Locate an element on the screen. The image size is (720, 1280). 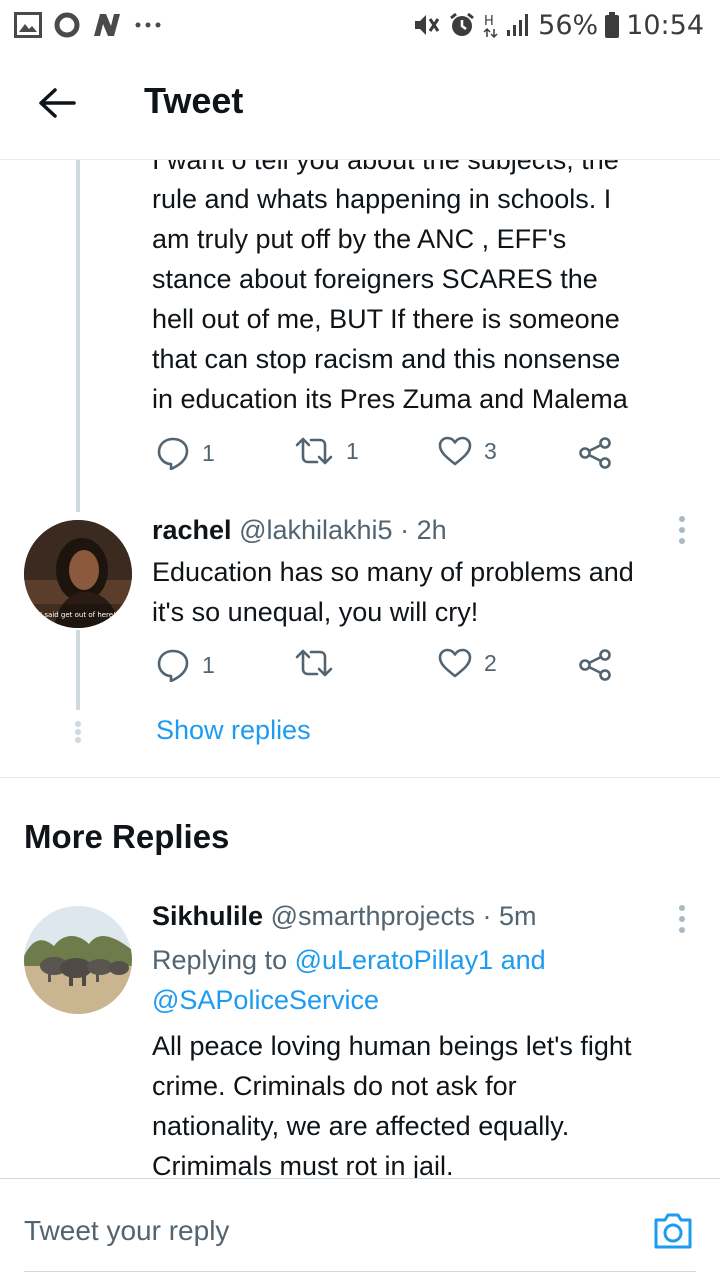
more-dots-icon is located at coordinates (148, 25).